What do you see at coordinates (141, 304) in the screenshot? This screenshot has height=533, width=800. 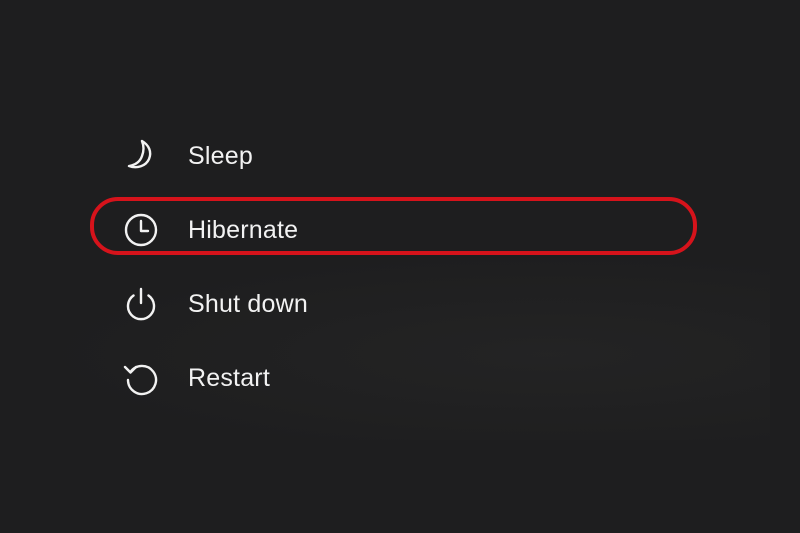 I see `power-icon` at bounding box center [141, 304].